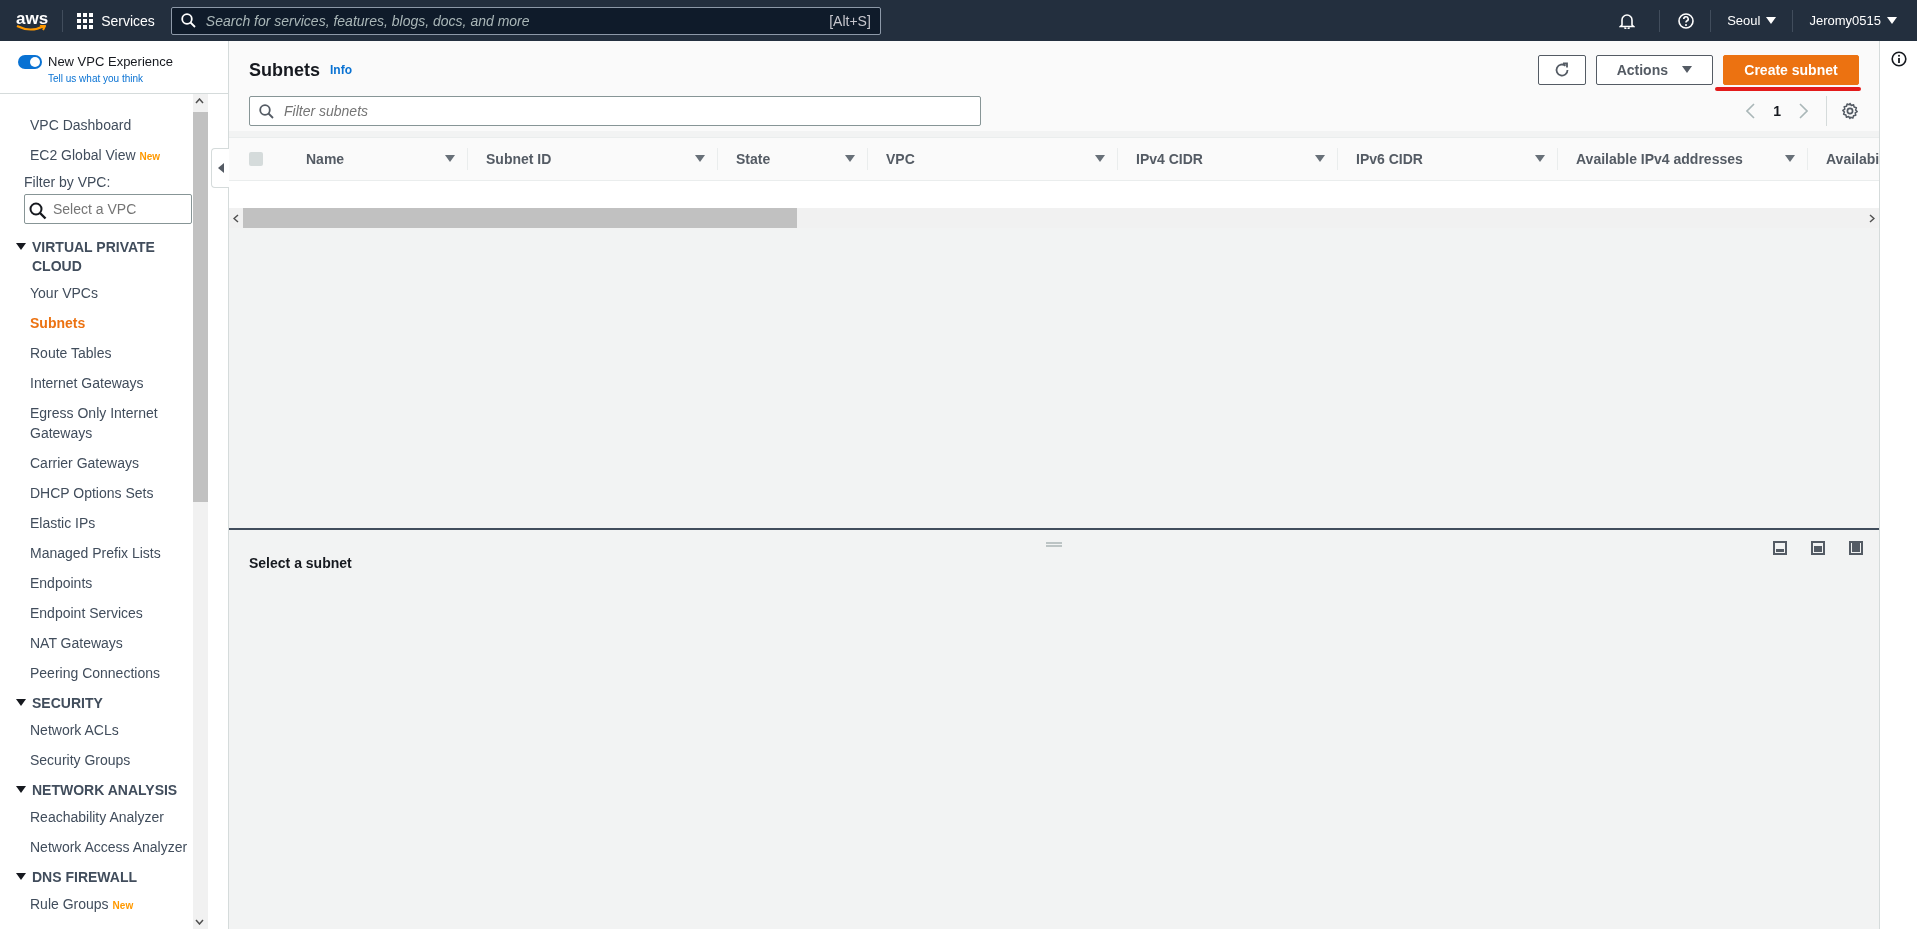  What do you see at coordinates (1686, 20) in the screenshot?
I see `help-icon` at bounding box center [1686, 20].